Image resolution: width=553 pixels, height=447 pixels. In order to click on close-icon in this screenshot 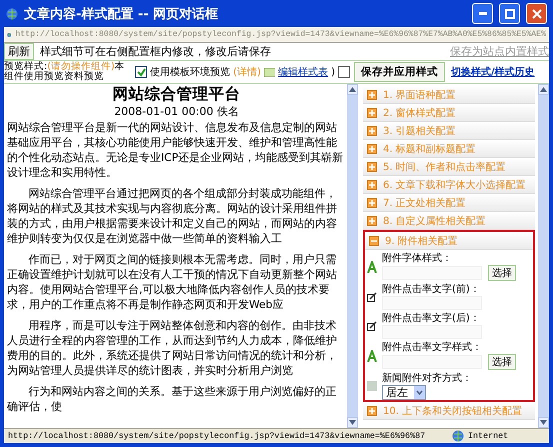, I will do `click(537, 13)`.